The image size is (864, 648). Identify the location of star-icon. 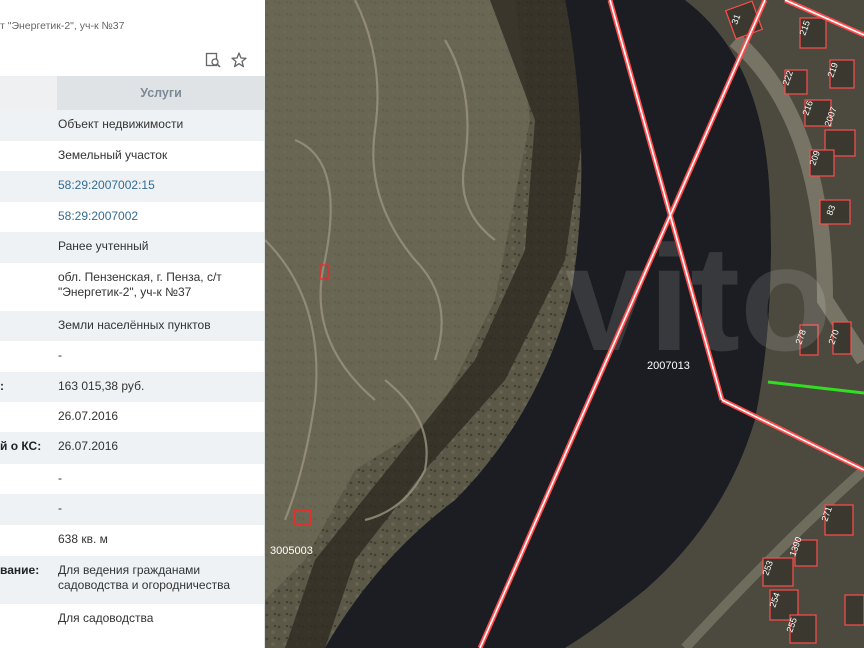
(239, 60).